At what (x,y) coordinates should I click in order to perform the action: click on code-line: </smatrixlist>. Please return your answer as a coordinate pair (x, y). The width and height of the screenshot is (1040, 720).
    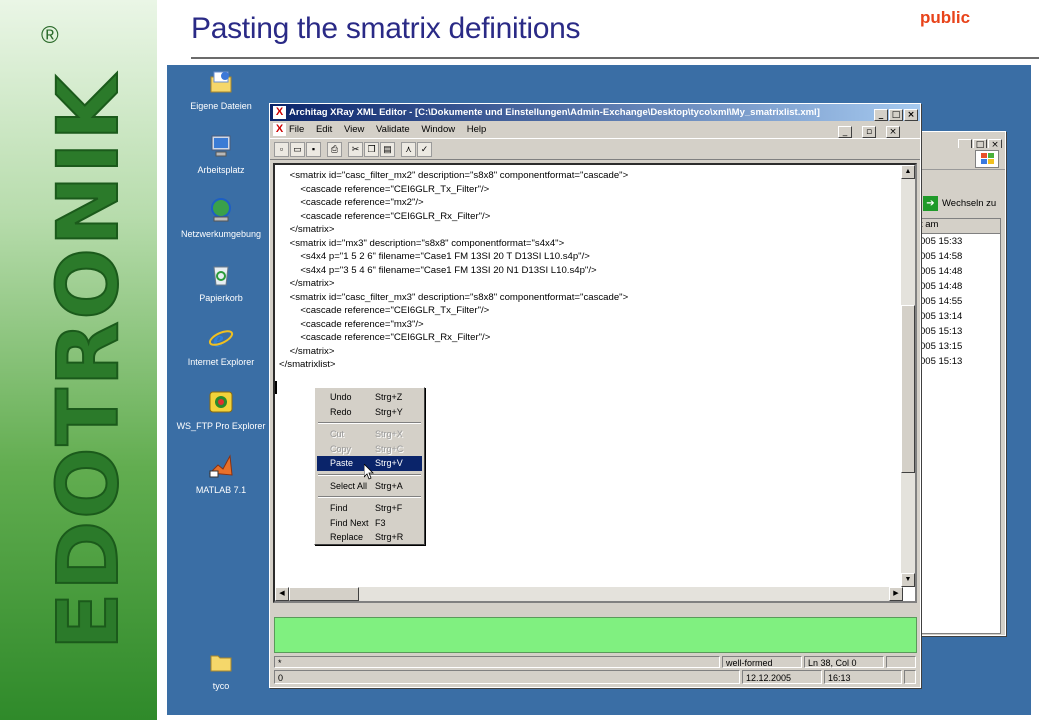
    Looking at the image, I should click on (589, 365).